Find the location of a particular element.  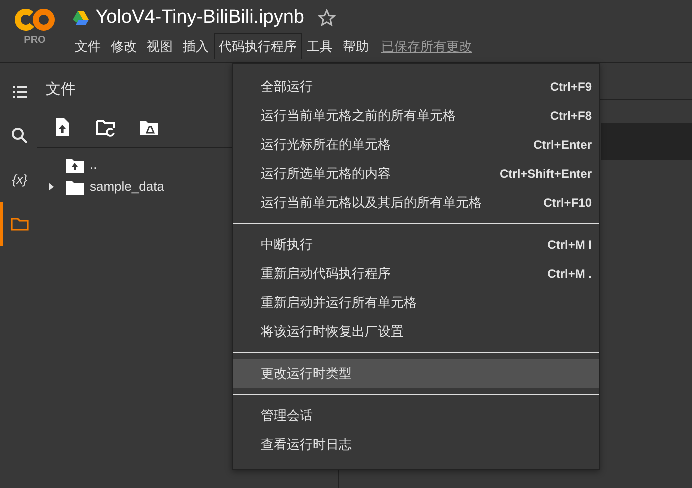

menu-option: 运行所选单元格的内容 Ctrl+Shift+Enter is located at coordinates (416, 173).